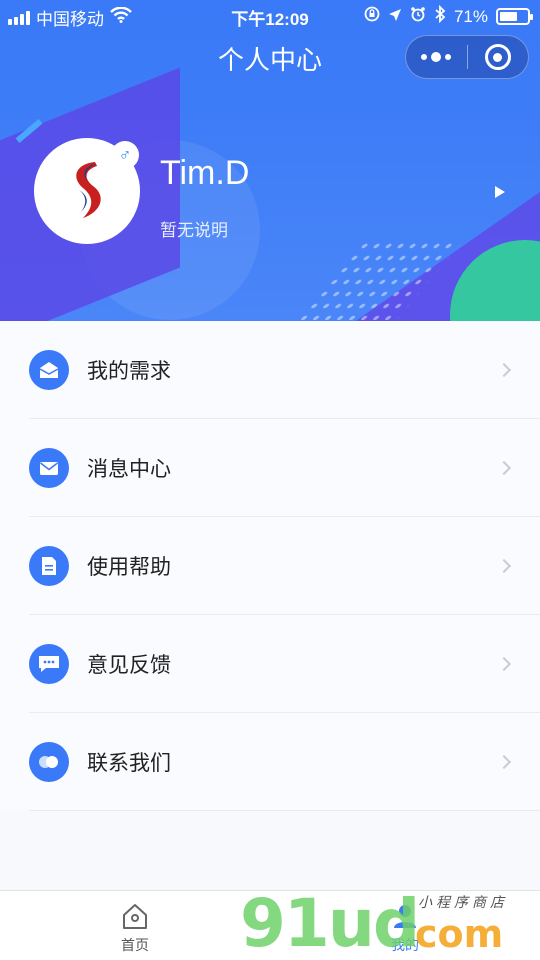 This screenshot has width=540, height=960. What do you see at coordinates (405, 916) in the screenshot?
I see `user-icon` at bounding box center [405, 916].